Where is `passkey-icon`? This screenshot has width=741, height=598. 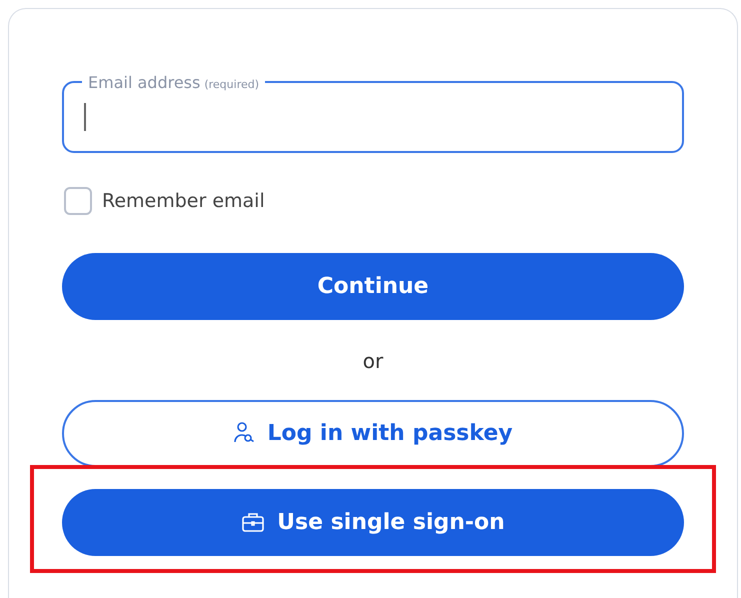 passkey-icon is located at coordinates (244, 433).